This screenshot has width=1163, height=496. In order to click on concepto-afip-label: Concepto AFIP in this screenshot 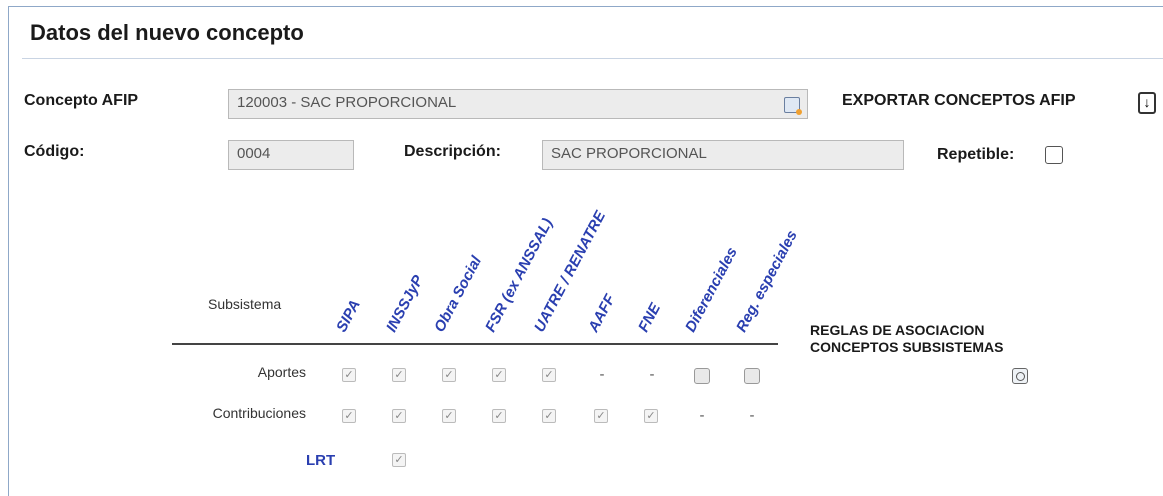, I will do `click(81, 100)`.